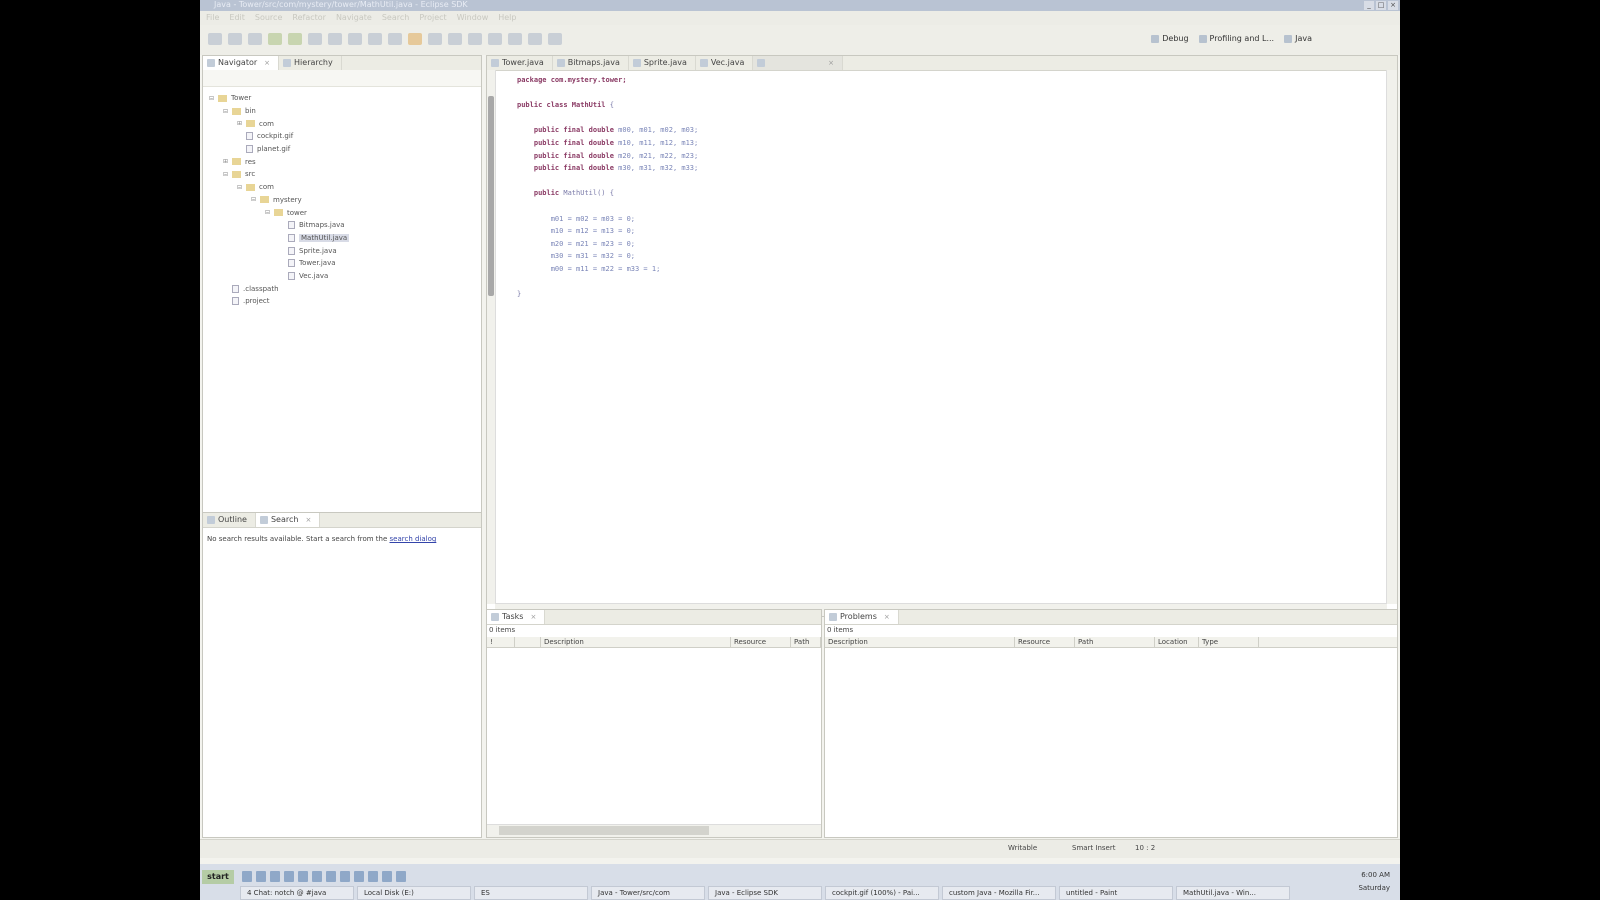 The width and height of the screenshot is (1600, 900). I want to click on tab-tasks: Tasks ×, so click(516, 617).